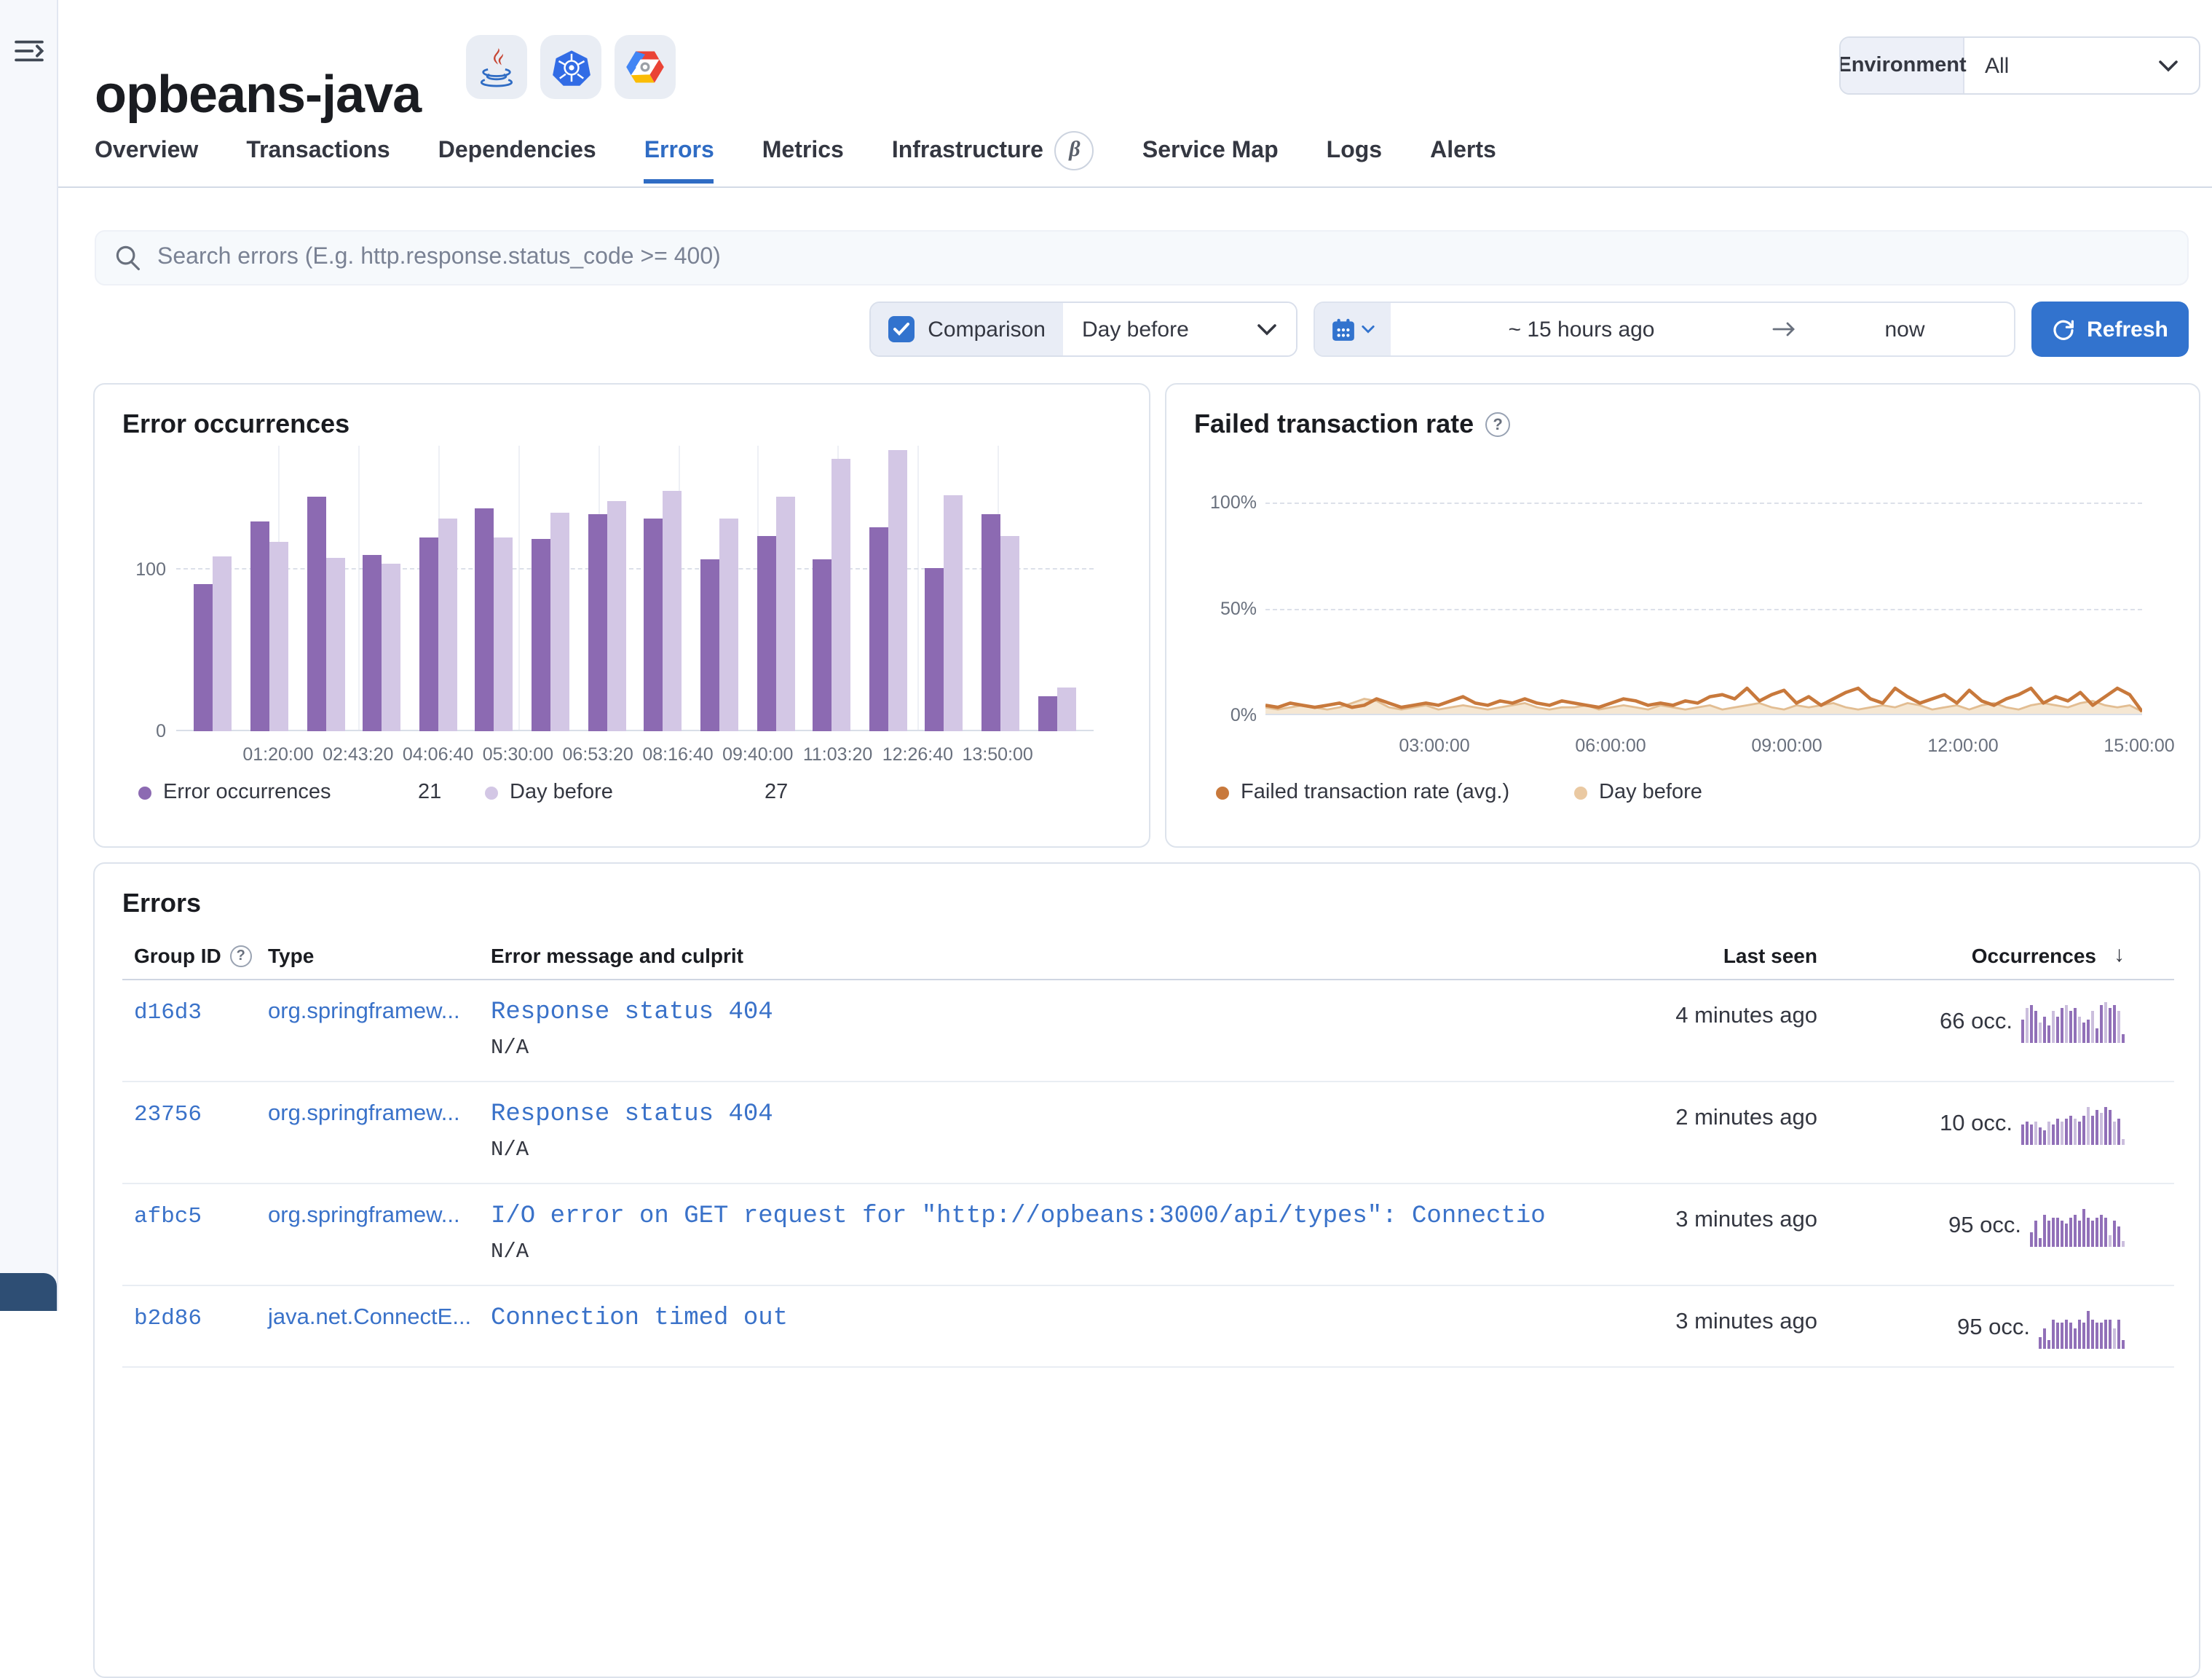 Image resolution: width=2212 pixels, height=1678 pixels. Describe the element at coordinates (993, 157) in the screenshot. I see `tab-infrastructure: Infrastructure β` at that location.